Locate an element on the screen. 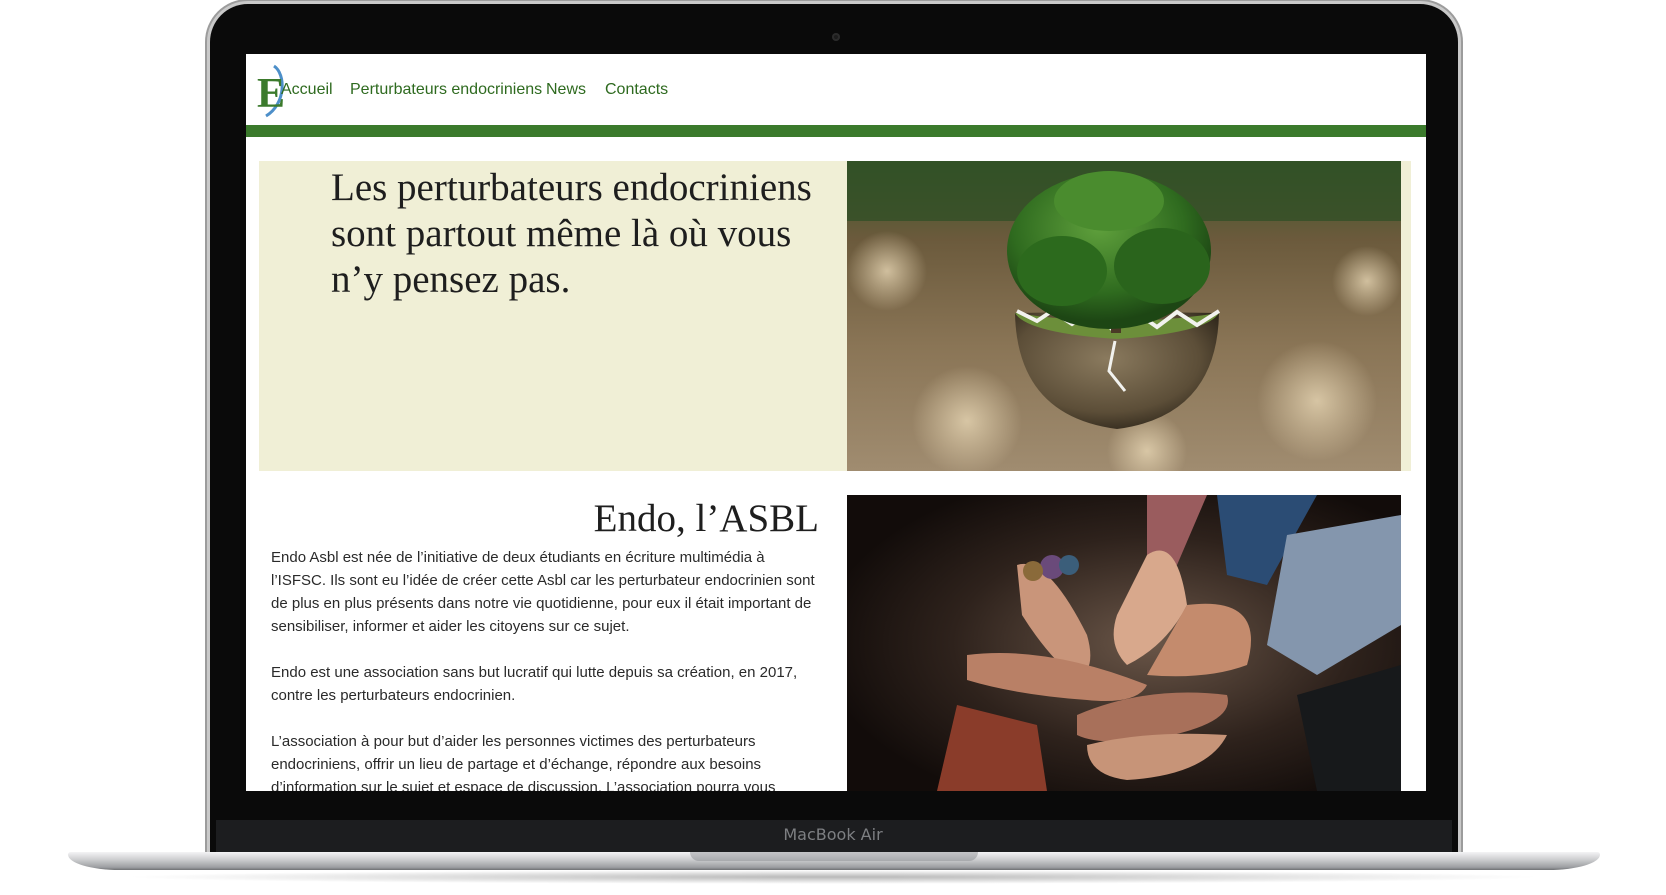 The image size is (1666, 895). about-title: Endo, l’ASBL is located at coordinates (706, 518).